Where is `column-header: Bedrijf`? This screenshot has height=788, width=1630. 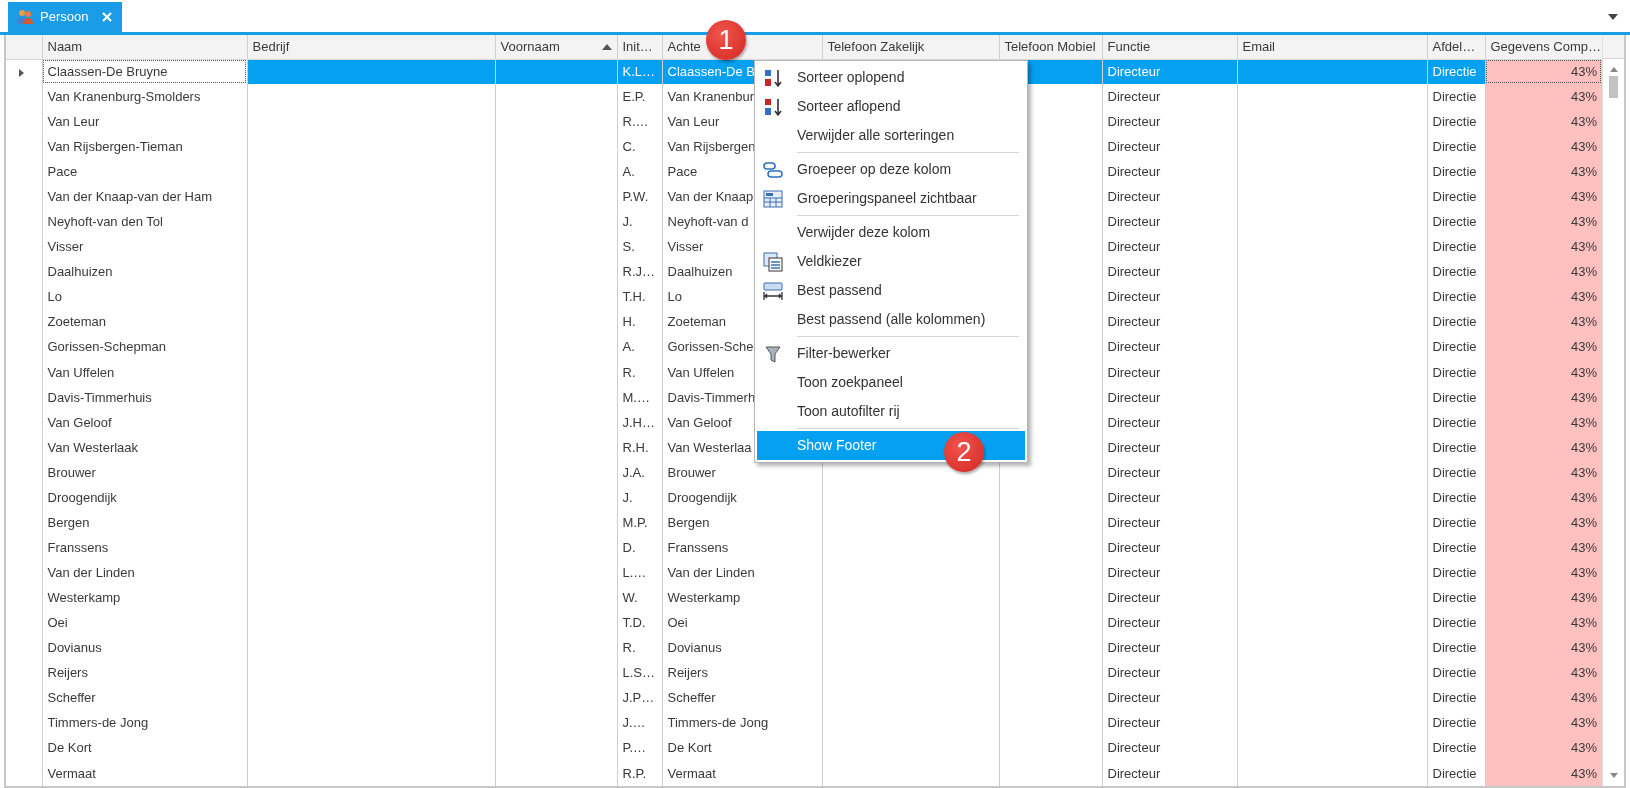
column-header: Bedrijf is located at coordinates (371, 47).